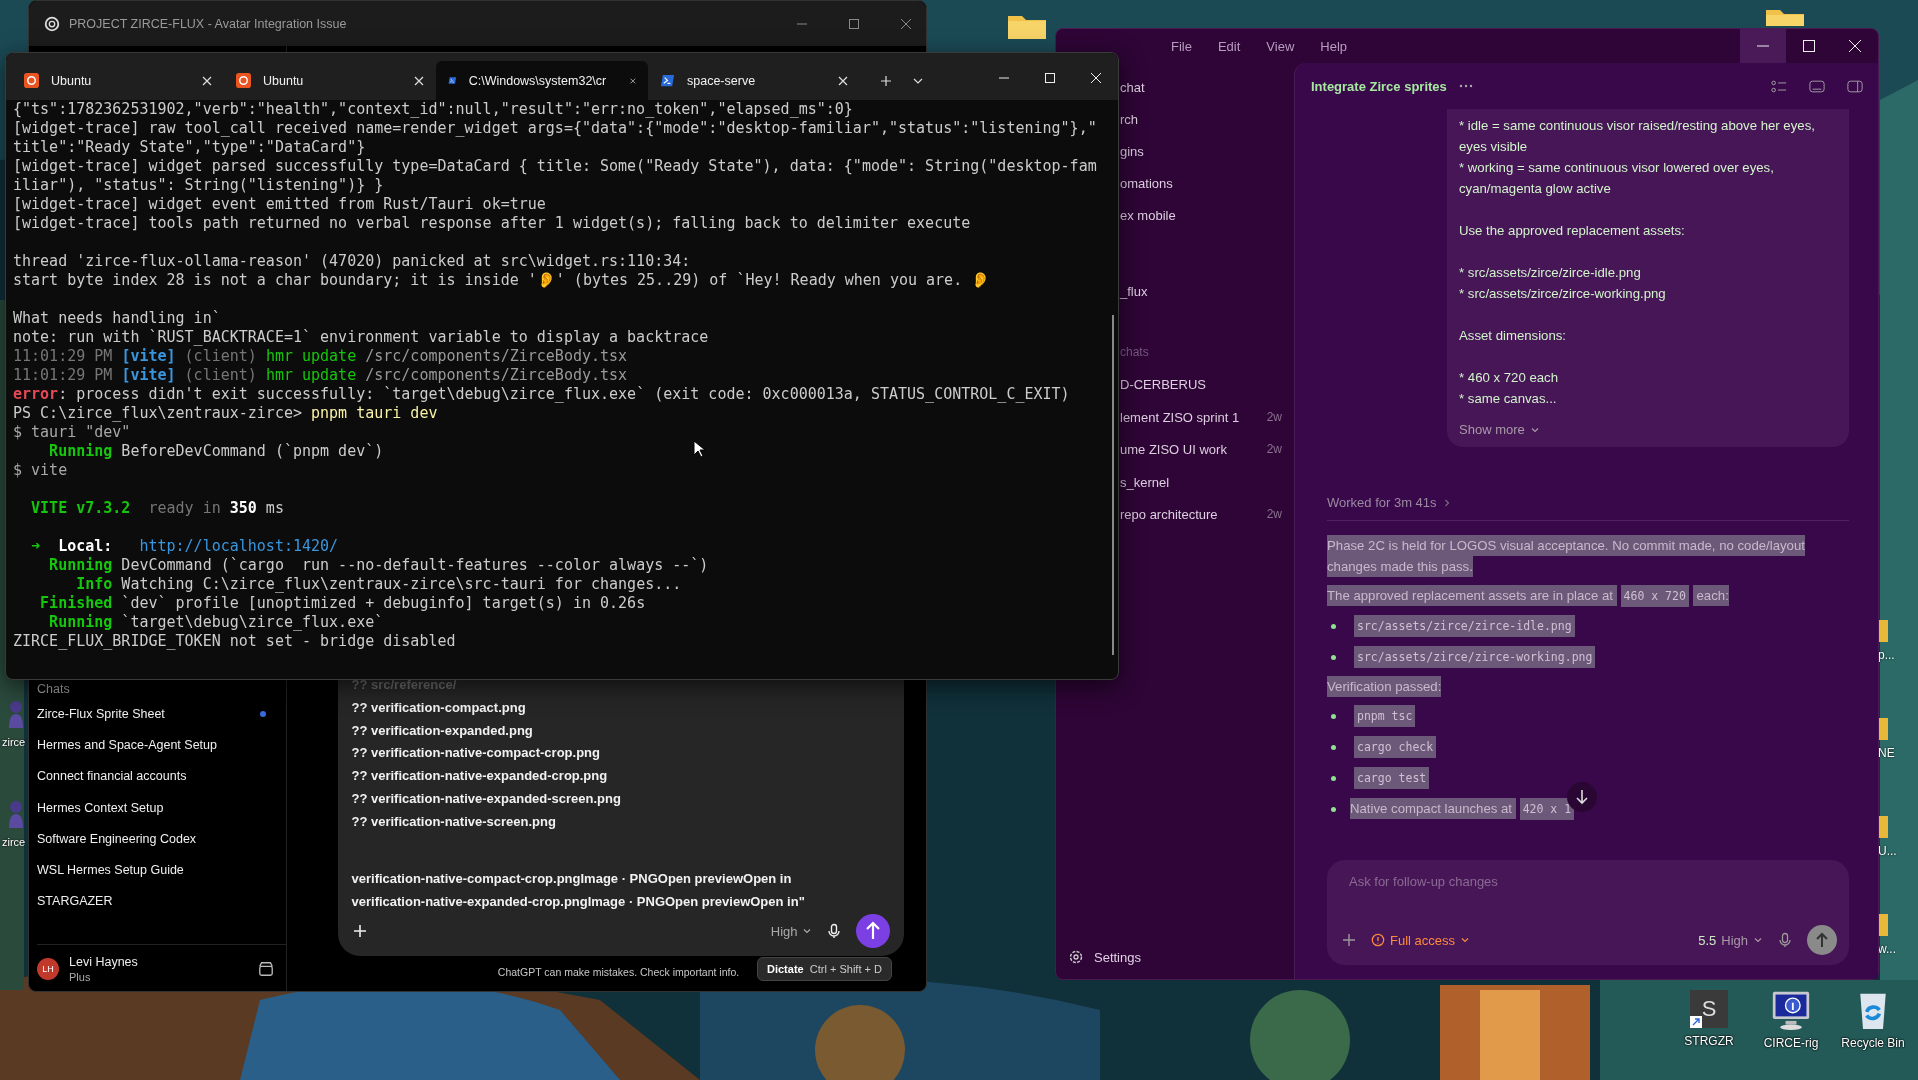 The width and height of the screenshot is (1918, 1080). What do you see at coordinates (103, 962) in the screenshot?
I see `user-name: Levi Haynes` at bounding box center [103, 962].